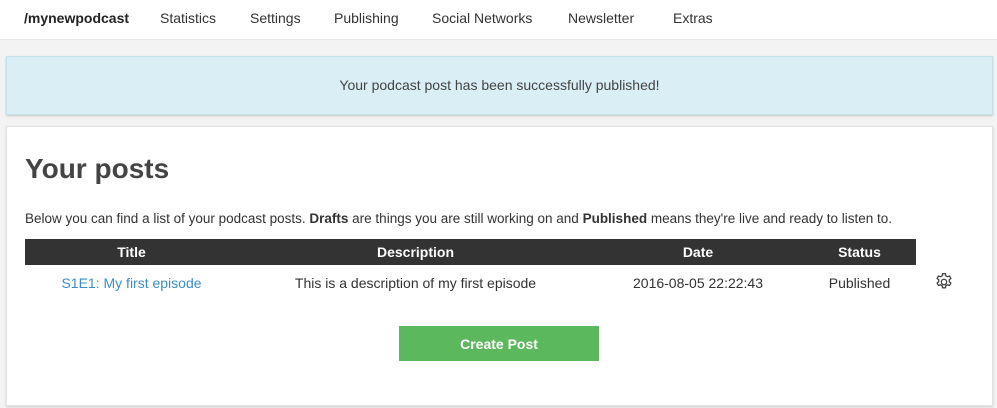 Image resolution: width=997 pixels, height=408 pixels. What do you see at coordinates (366, 18) in the screenshot?
I see `nav-item-publishing: Publishing` at bounding box center [366, 18].